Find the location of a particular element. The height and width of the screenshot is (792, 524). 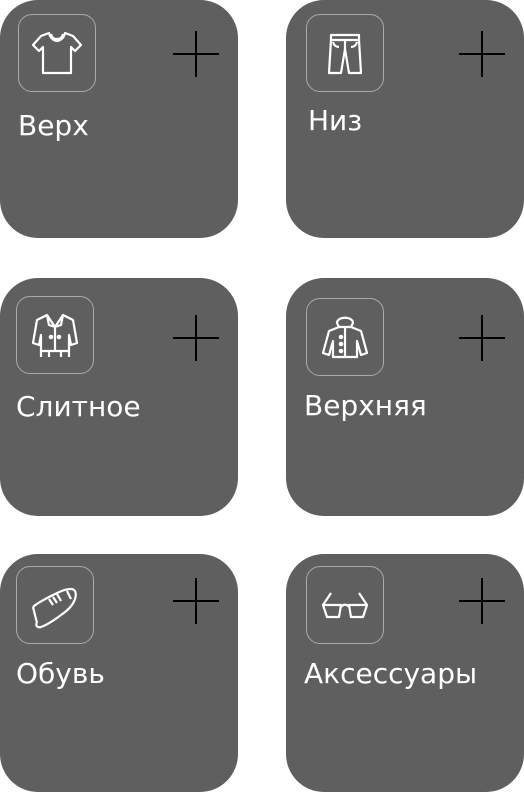

tshirt-icon is located at coordinates (57, 53).